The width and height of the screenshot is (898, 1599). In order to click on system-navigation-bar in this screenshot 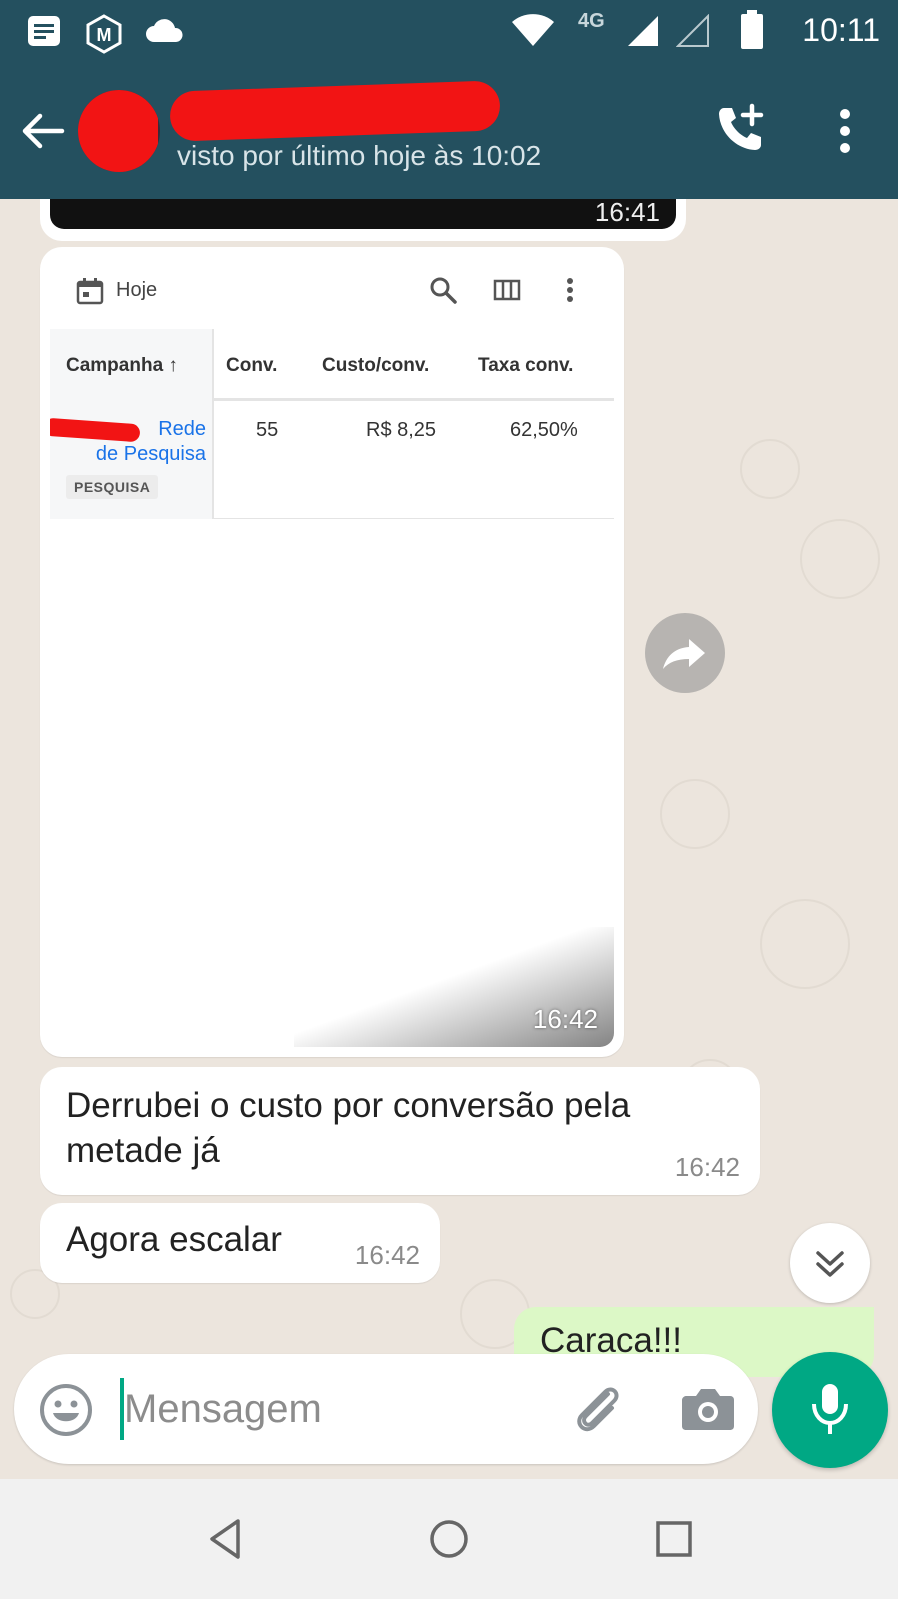, I will do `click(449, 1539)`.